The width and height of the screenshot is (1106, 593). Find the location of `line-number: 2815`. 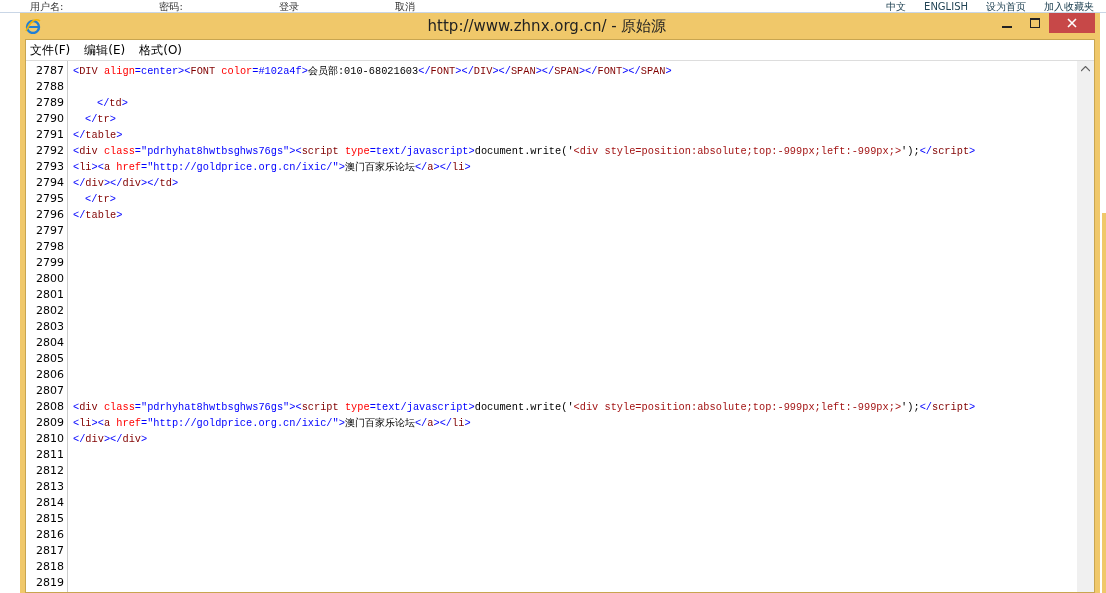

line-number: 2815 is located at coordinates (50, 519).